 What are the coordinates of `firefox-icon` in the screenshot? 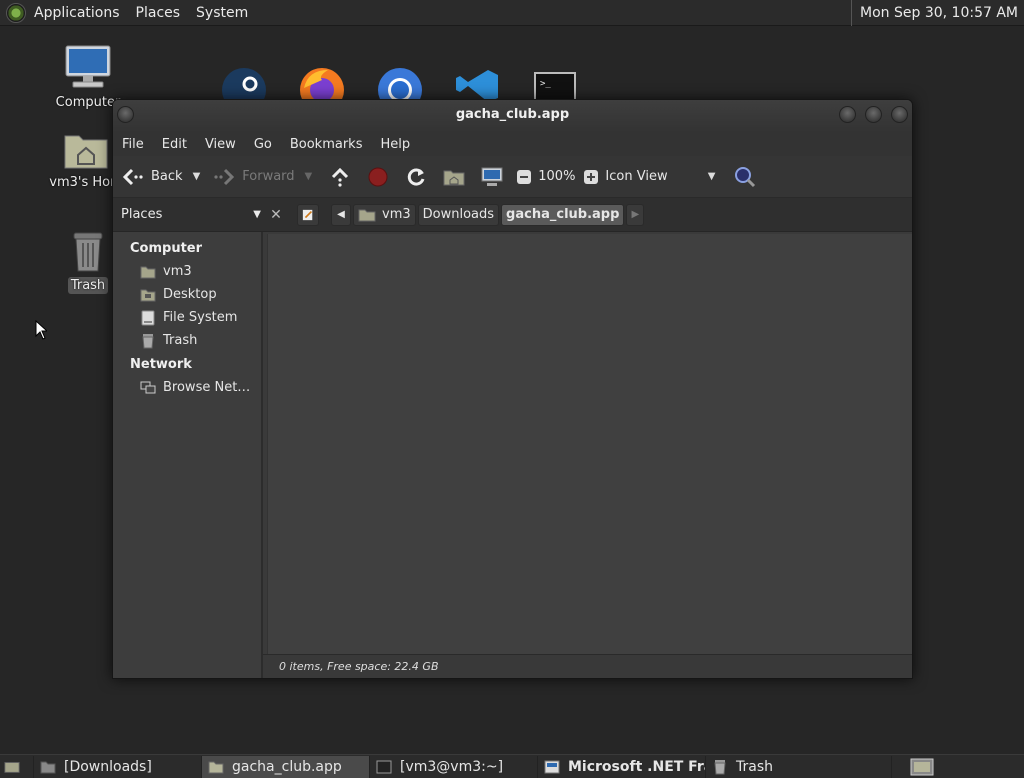 It's located at (322, 83).